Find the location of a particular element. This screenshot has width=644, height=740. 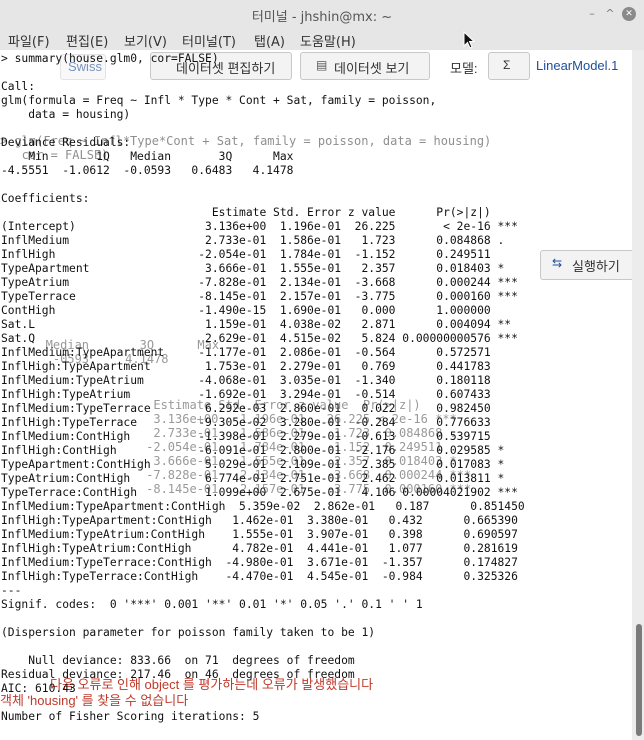

minimize-icon: – is located at coordinates (592, 14).